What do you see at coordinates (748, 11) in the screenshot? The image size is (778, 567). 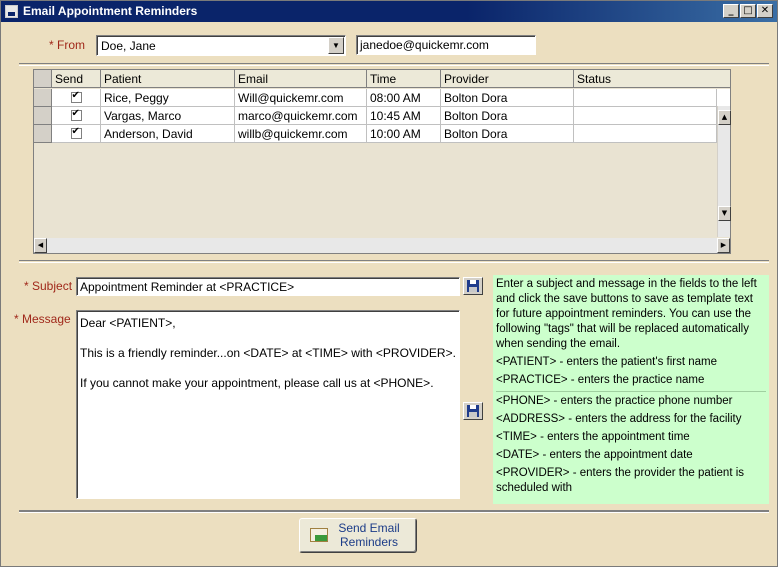 I see `maximize-button: □` at bounding box center [748, 11].